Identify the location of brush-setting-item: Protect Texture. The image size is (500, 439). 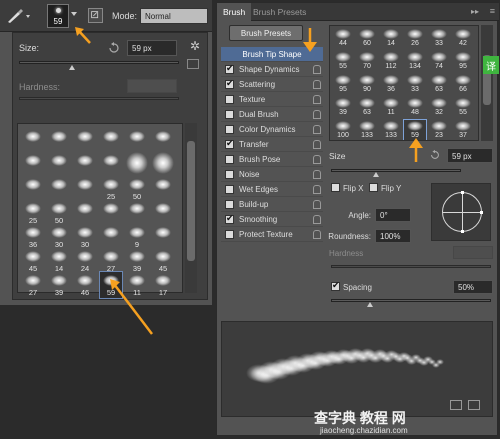
(272, 234).